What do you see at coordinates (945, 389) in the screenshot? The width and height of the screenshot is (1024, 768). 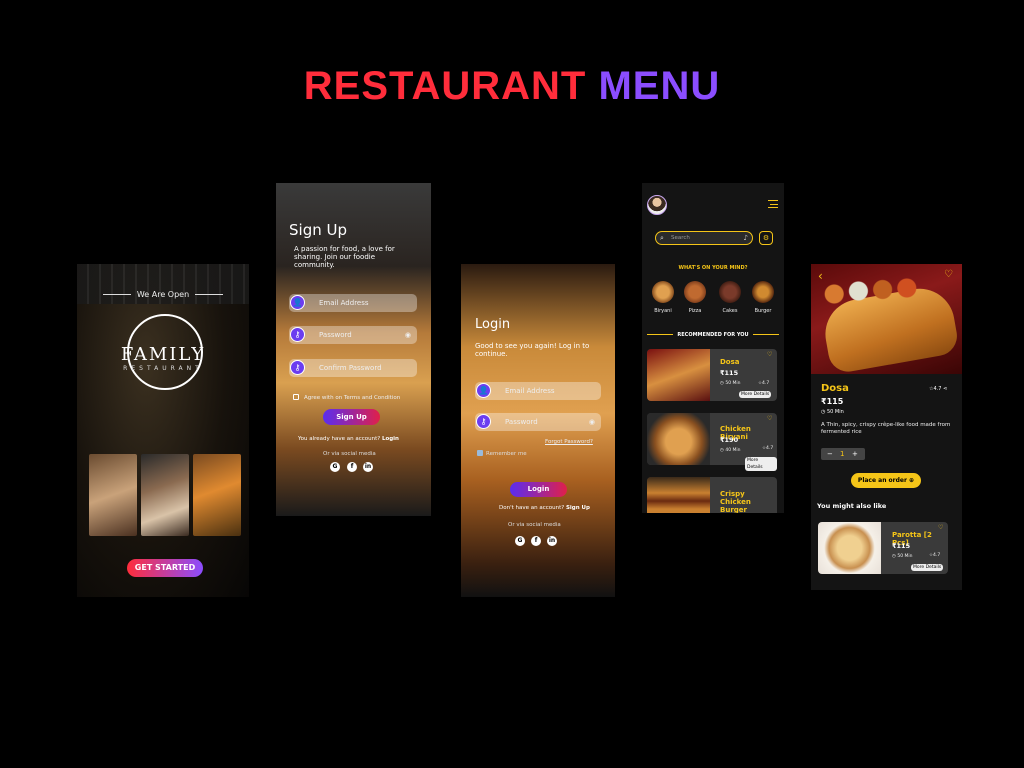 I see `share-icon: ⋖` at bounding box center [945, 389].